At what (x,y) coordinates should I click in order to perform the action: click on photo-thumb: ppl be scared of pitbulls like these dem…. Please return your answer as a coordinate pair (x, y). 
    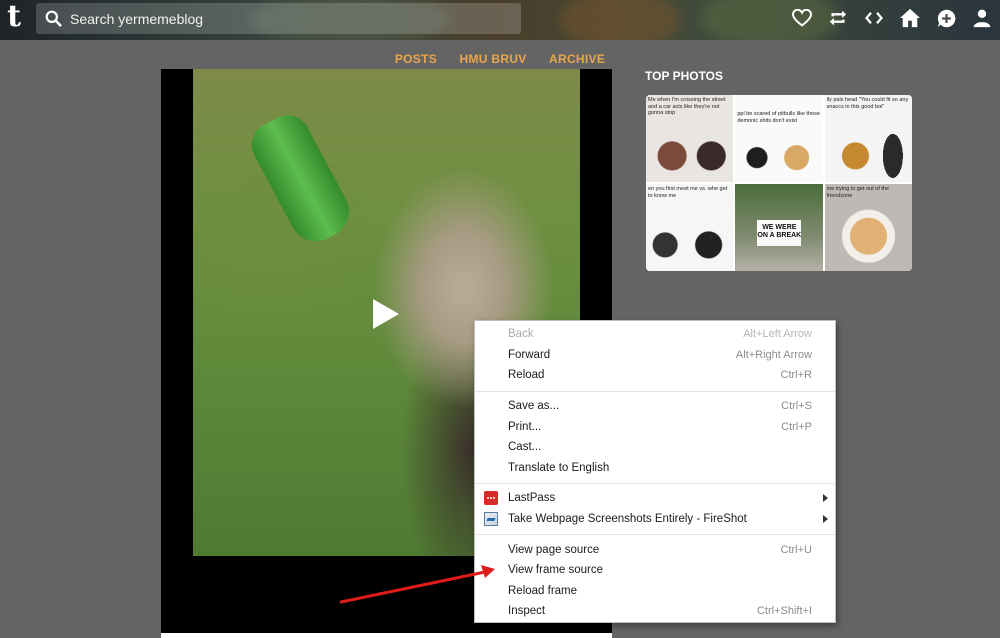
    Looking at the image, I should click on (779, 138).